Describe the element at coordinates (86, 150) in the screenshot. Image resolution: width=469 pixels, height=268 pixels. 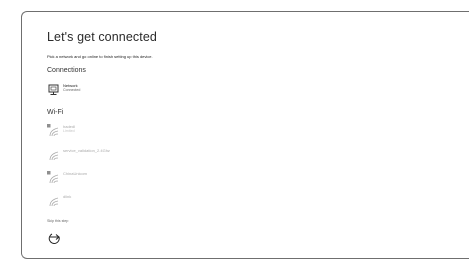
I see `wifi-network-name: service_validation_2.4Ghz` at that location.